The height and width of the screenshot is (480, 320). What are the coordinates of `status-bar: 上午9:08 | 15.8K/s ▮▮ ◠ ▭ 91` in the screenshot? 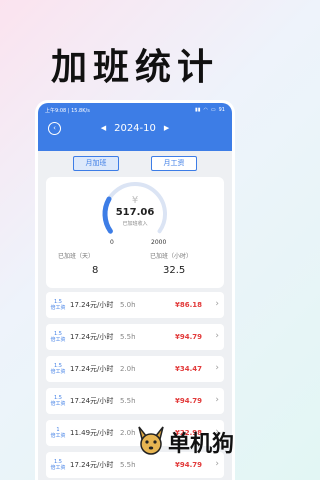 It's located at (135, 110).